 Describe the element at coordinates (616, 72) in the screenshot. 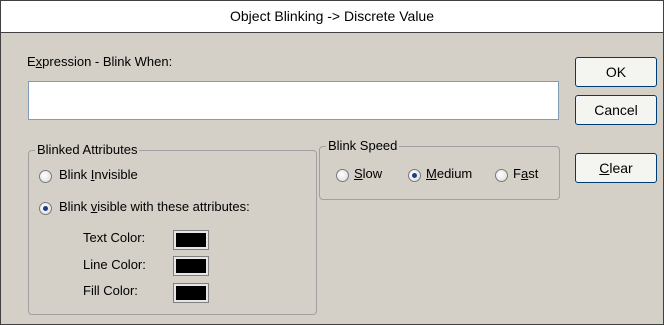

I see `ok-button: OK` at that location.